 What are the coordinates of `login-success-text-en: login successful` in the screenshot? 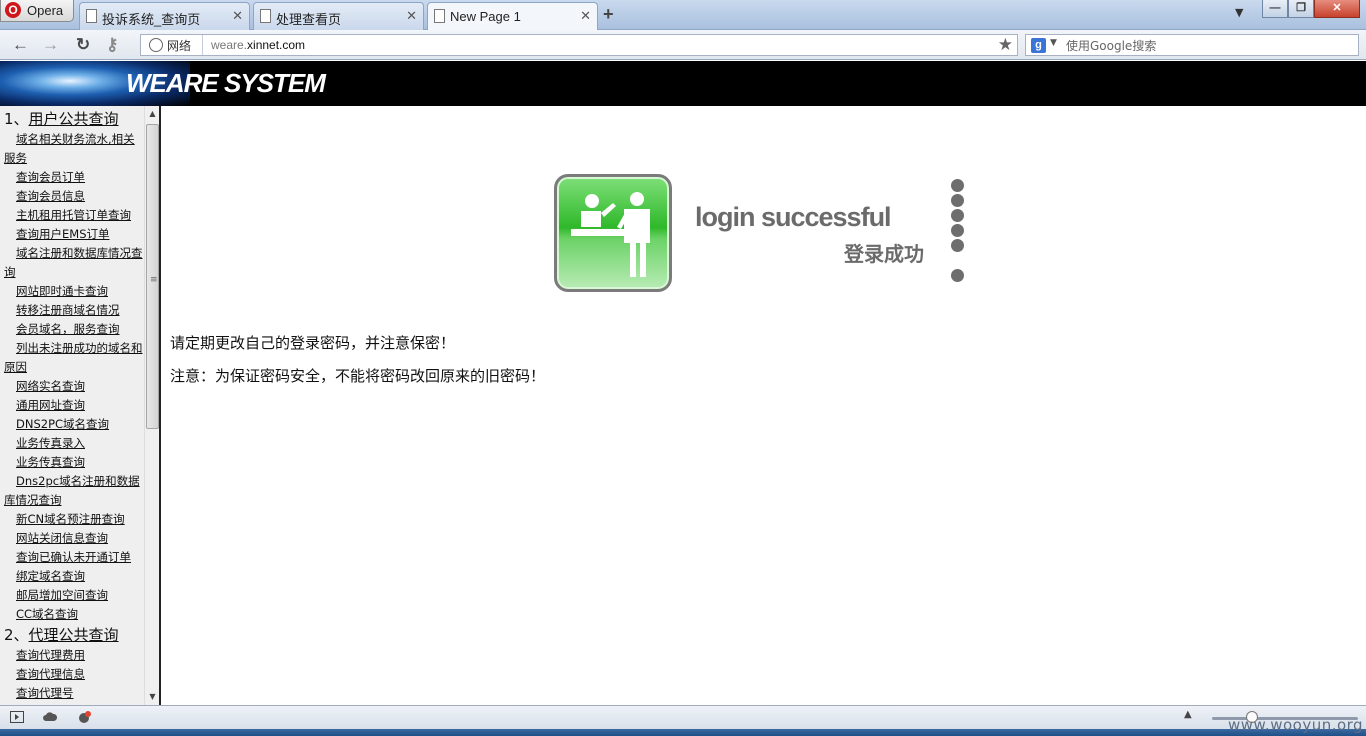 It's located at (793, 217).